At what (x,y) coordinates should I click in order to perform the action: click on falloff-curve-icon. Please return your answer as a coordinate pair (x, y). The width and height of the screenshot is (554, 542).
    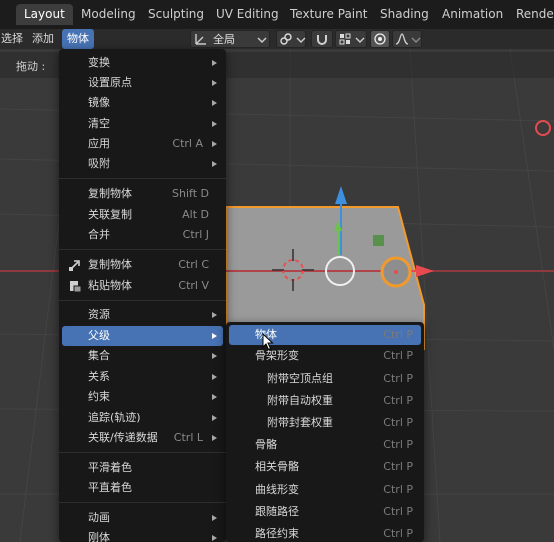
    Looking at the image, I should click on (402, 39).